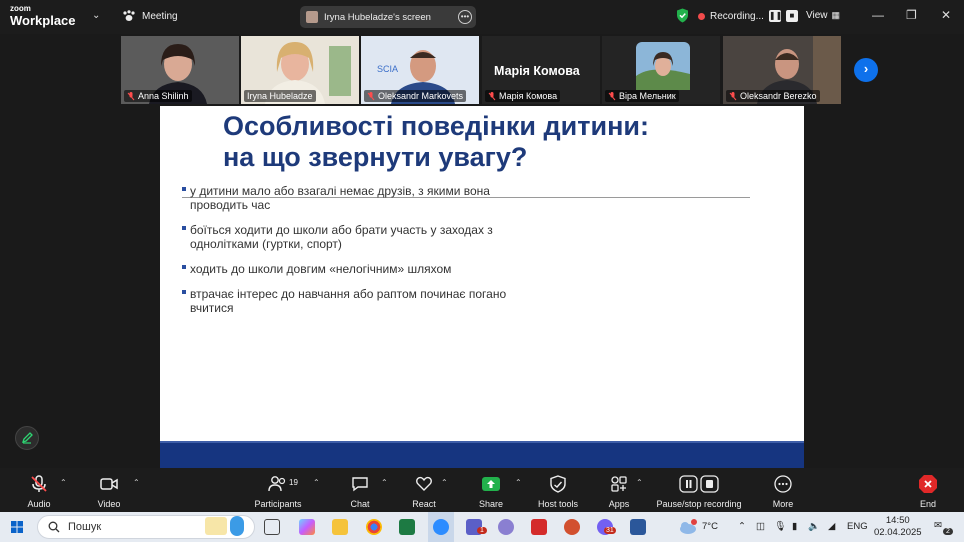 Image resolution: width=964 pixels, height=542 pixels. What do you see at coordinates (43, 20) in the screenshot?
I see `logo-workplace-text: Workplace` at bounding box center [43, 20].